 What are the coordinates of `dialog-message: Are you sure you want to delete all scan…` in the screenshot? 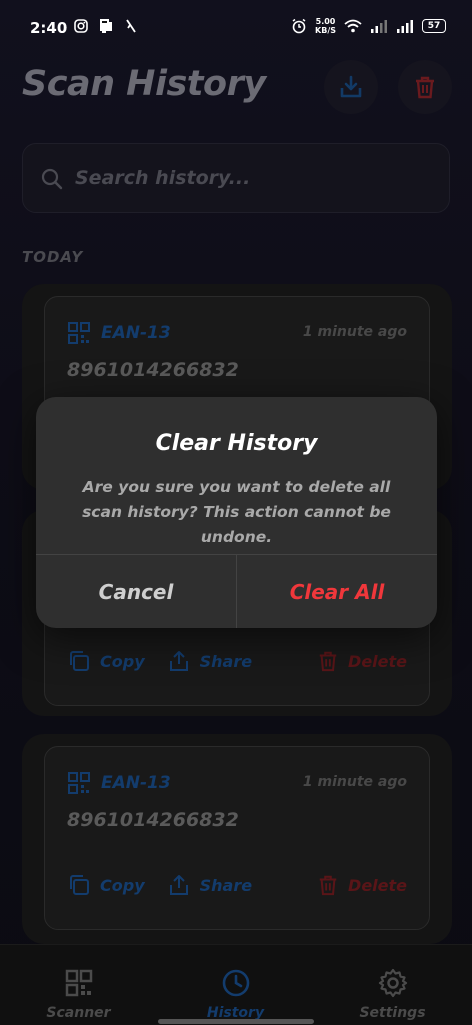 It's located at (236, 512).